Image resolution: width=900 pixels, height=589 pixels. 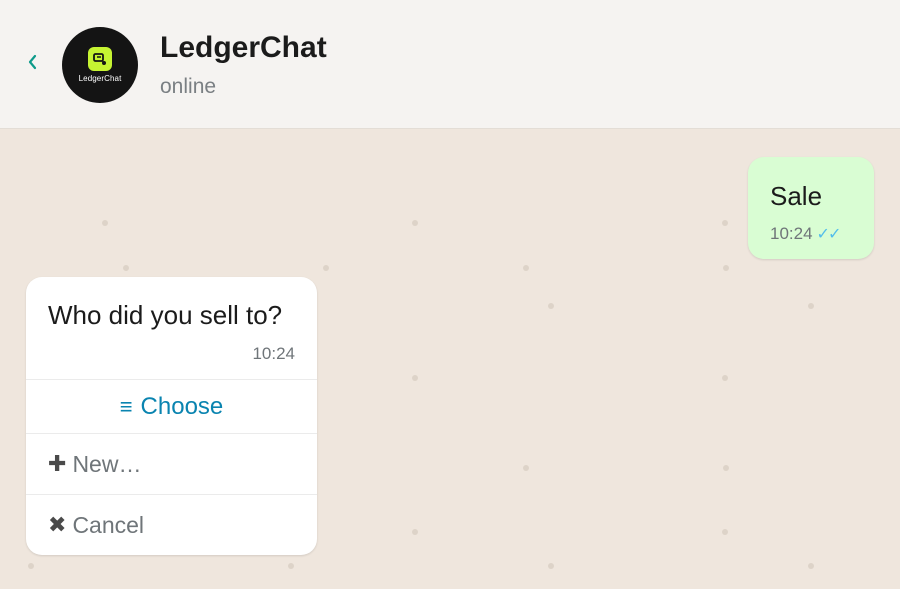 I want to click on list-menu-icon: ≡, so click(x=126, y=406).